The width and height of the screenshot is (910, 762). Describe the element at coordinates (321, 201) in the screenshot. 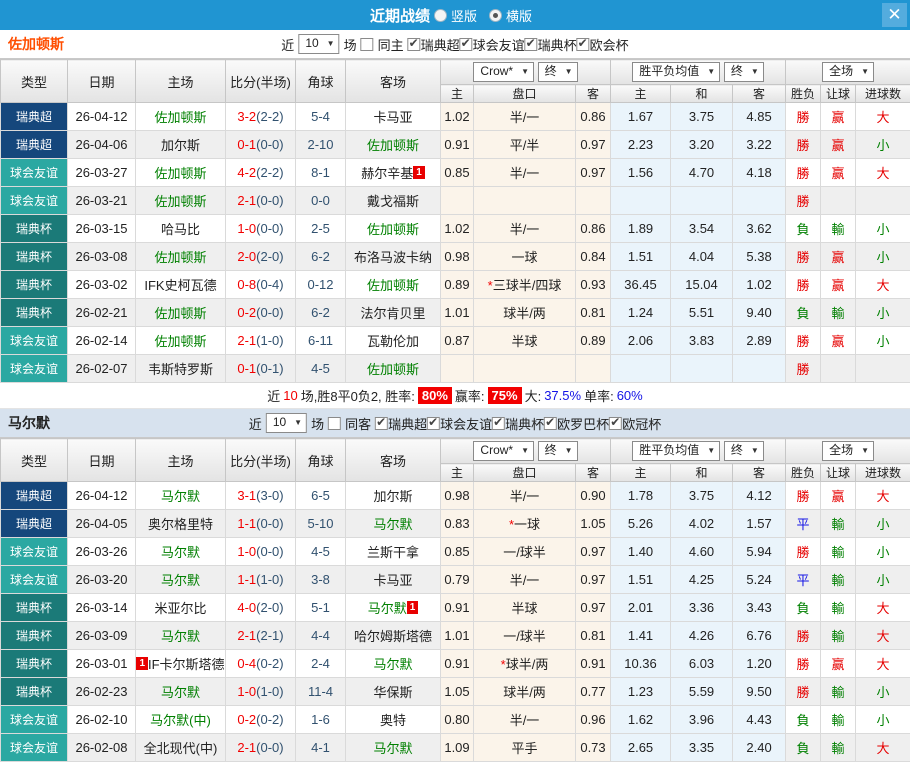

I see `corner-cell: 0-0` at that location.